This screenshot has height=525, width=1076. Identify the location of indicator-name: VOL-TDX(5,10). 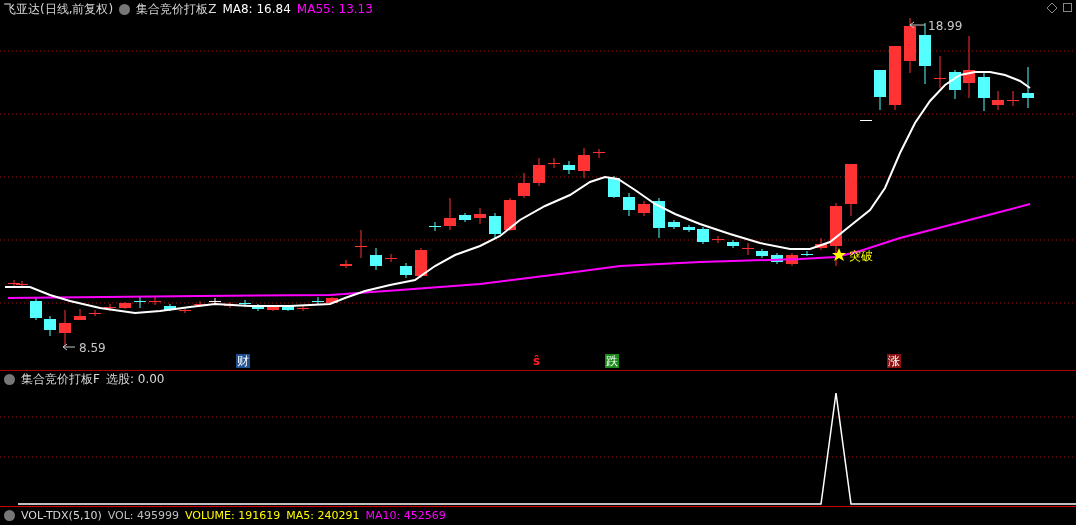
(61, 515).